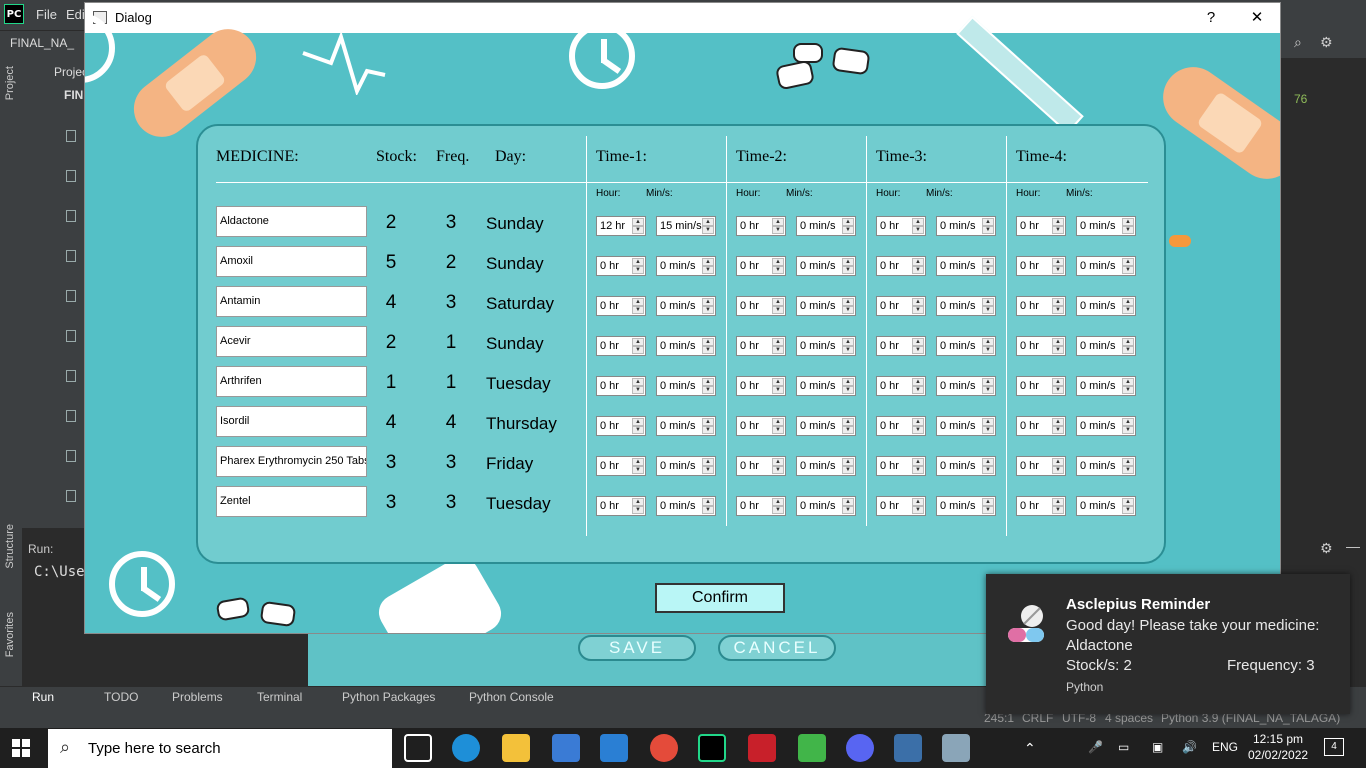 The image size is (1366, 768). What do you see at coordinates (566, 748) in the screenshot?
I see `store-icon` at bounding box center [566, 748].